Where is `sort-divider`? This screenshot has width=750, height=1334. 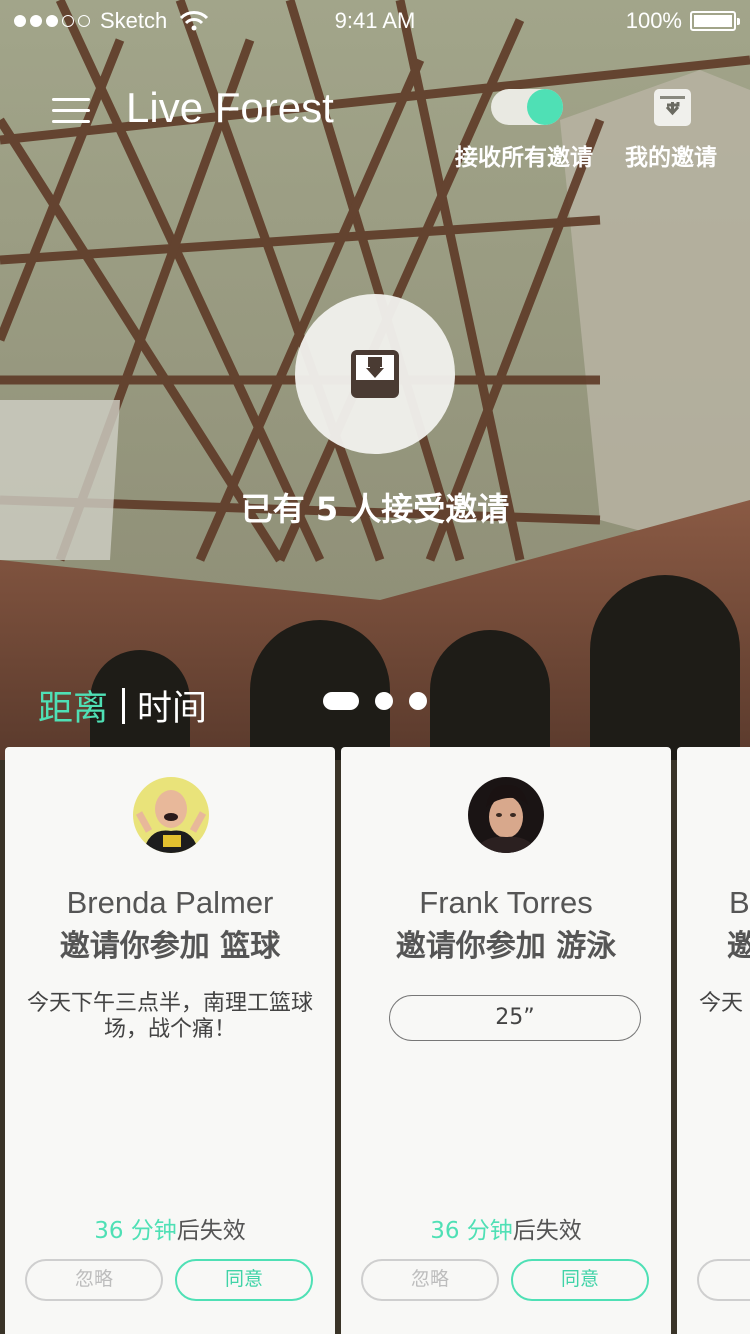
sort-divider is located at coordinates (124, 705).